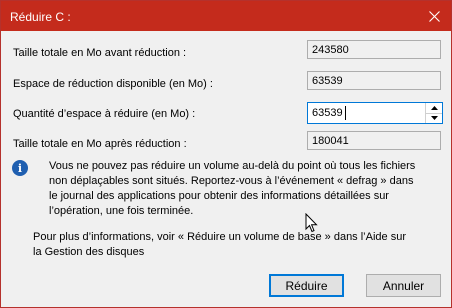  What do you see at coordinates (330, 141) in the screenshot?
I see `total-after-value: 180041` at bounding box center [330, 141].